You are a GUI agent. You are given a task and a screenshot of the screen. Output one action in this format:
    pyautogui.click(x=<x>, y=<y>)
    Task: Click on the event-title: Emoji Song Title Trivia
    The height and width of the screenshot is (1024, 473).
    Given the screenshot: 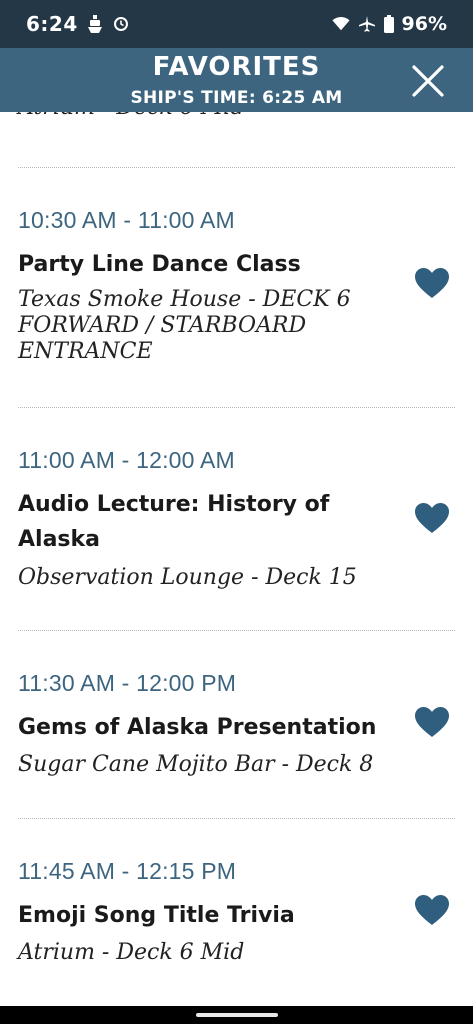 What is the action you would take?
    pyautogui.click(x=156, y=915)
    